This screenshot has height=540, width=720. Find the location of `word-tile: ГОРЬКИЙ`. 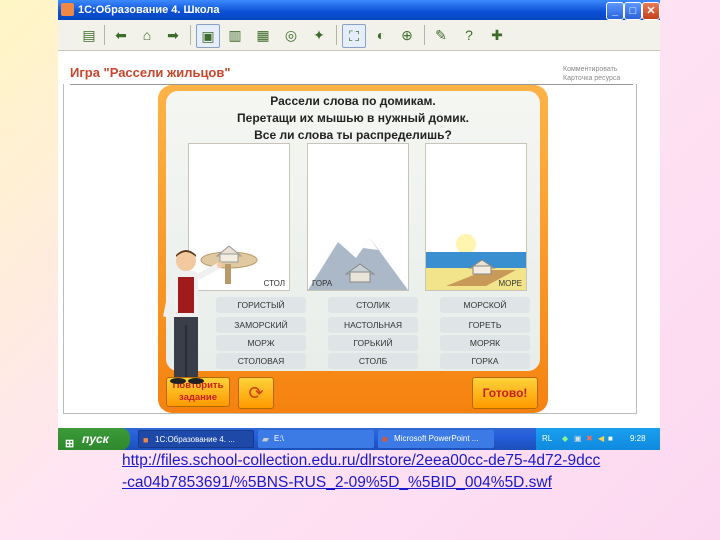

word-tile: ГОРЬКИЙ is located at coordinates (373, 343).